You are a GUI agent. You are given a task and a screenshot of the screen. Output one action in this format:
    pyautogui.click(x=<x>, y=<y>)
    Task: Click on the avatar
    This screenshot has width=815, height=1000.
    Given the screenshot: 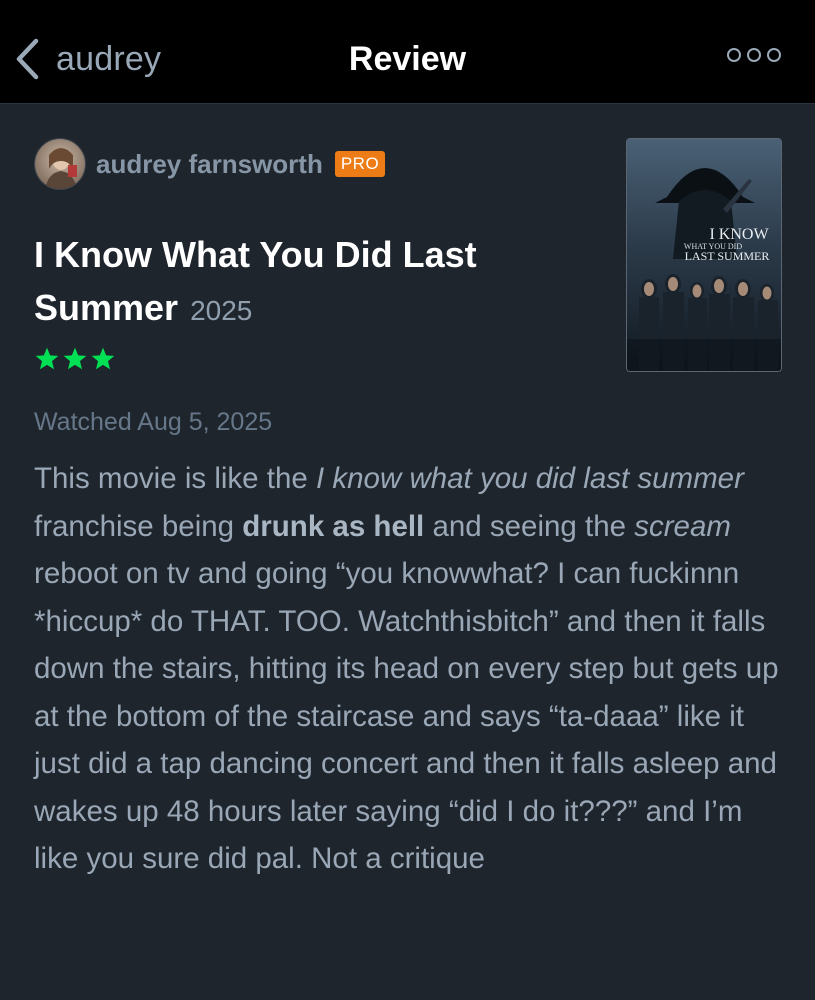 What is the action you would take?
    pyautogui.click(x=60, y=164)
    